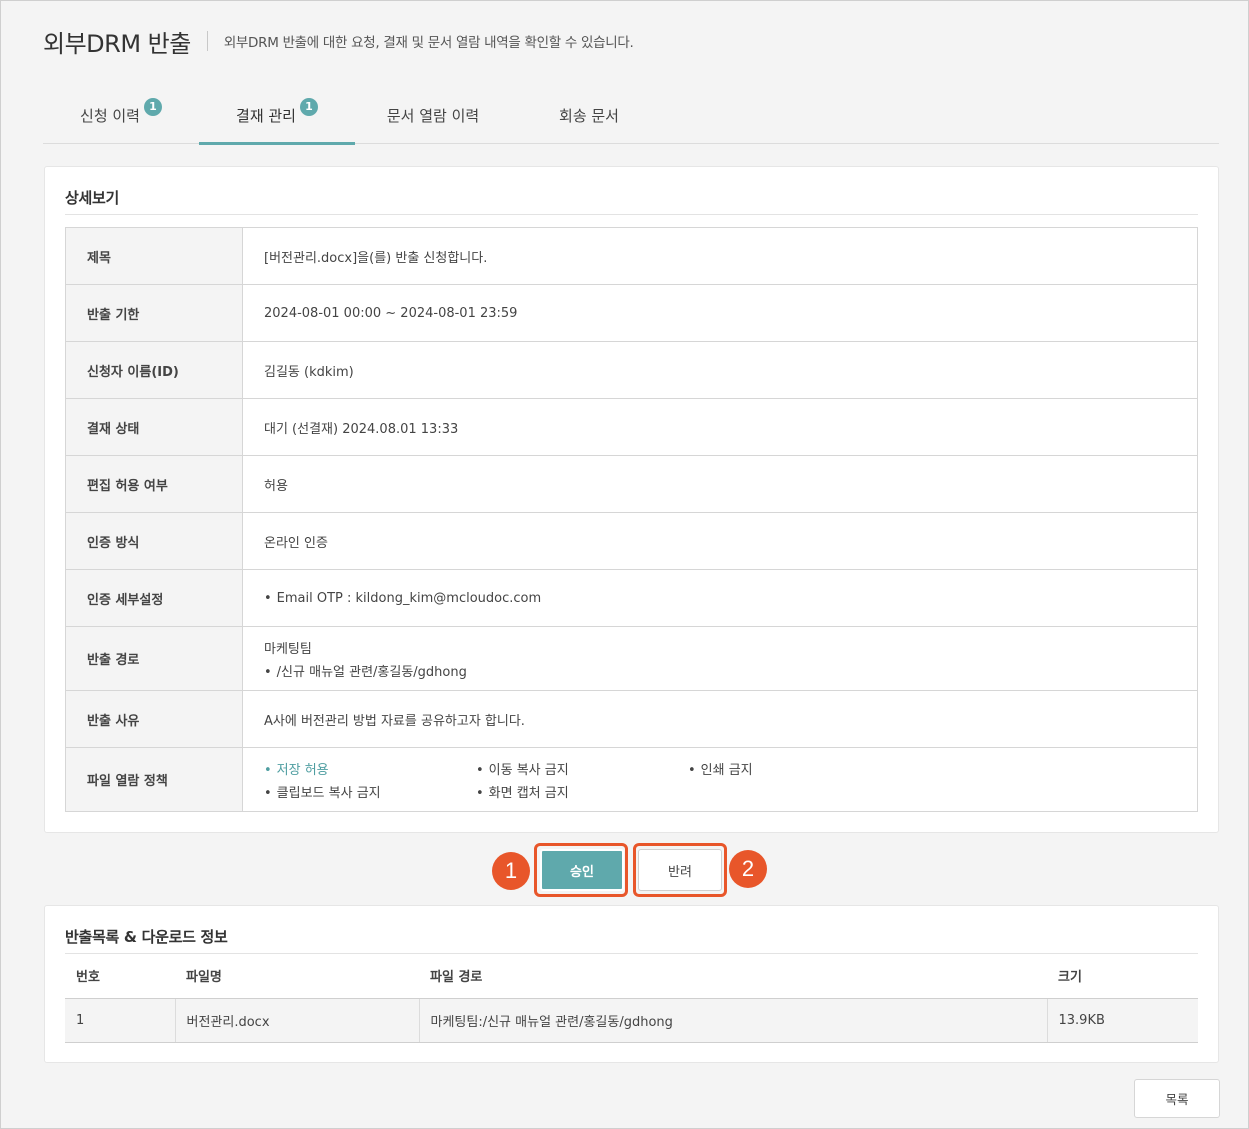 Image resolution: width=1249 pixels, height=1129 pixels. I want to click on policy-item-save-allowed: 저장 허용, so click(370, 768).